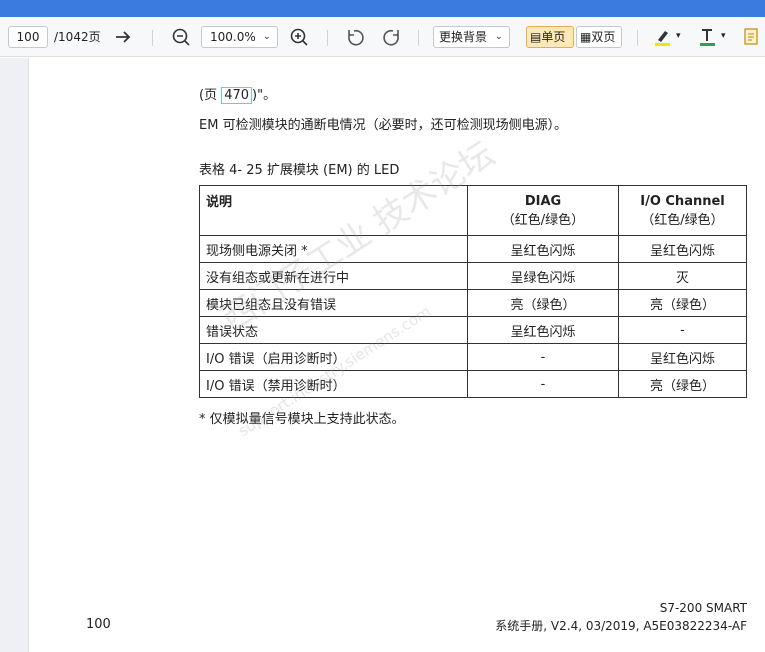 Image resolution: width=765 pixels, height=652 pixels. I want to click on double-page-label: 双页, so click(603, 37).